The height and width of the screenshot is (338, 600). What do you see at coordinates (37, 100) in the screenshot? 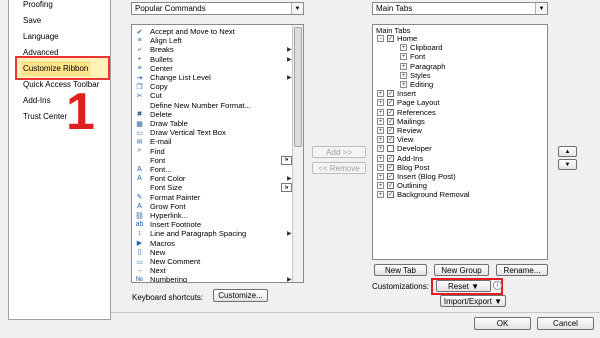
I see `sidebar-item-add-ins: Add-Ins` at bounding box center [37, 100].